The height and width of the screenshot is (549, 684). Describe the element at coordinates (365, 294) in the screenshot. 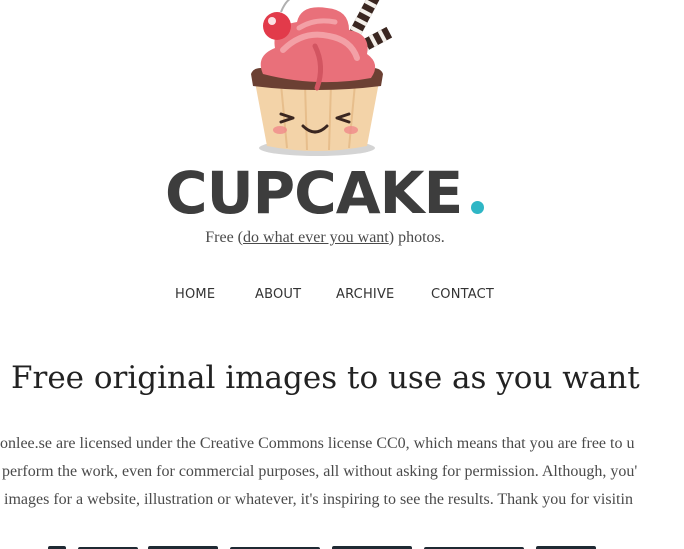

I see `nav-archive: ARCHIVE` at that location.